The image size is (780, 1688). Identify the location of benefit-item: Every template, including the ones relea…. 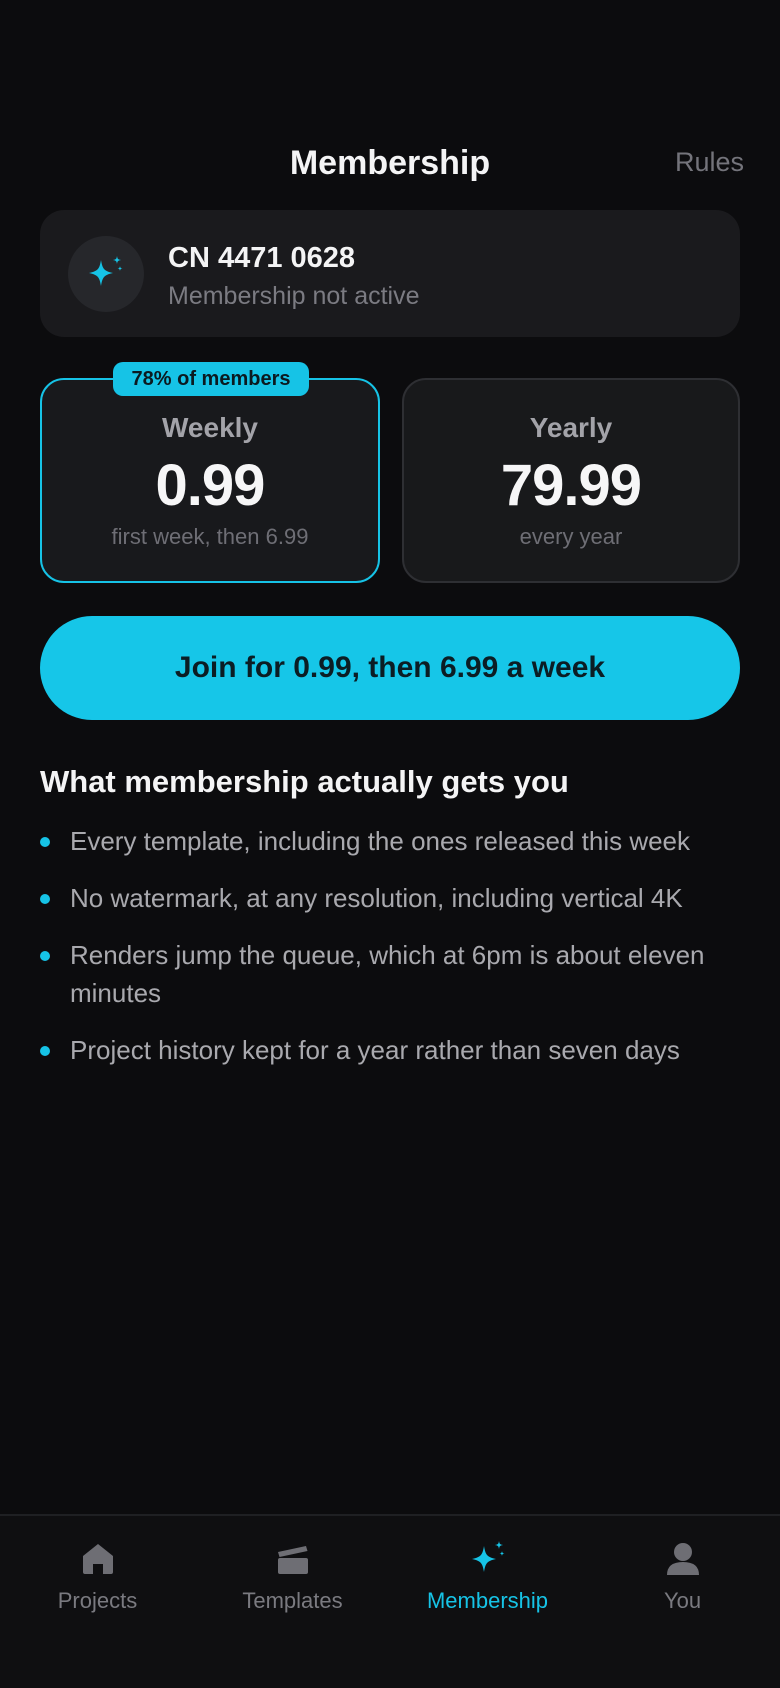
(390, 841).